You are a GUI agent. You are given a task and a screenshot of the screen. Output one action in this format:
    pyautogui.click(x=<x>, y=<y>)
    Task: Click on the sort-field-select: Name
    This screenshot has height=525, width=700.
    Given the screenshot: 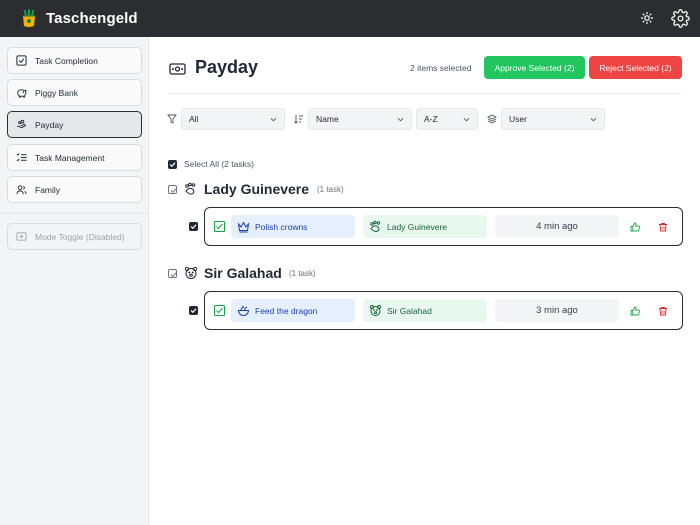 What is the action you would take?
    pyautogui.click(x=360, y=119)
    